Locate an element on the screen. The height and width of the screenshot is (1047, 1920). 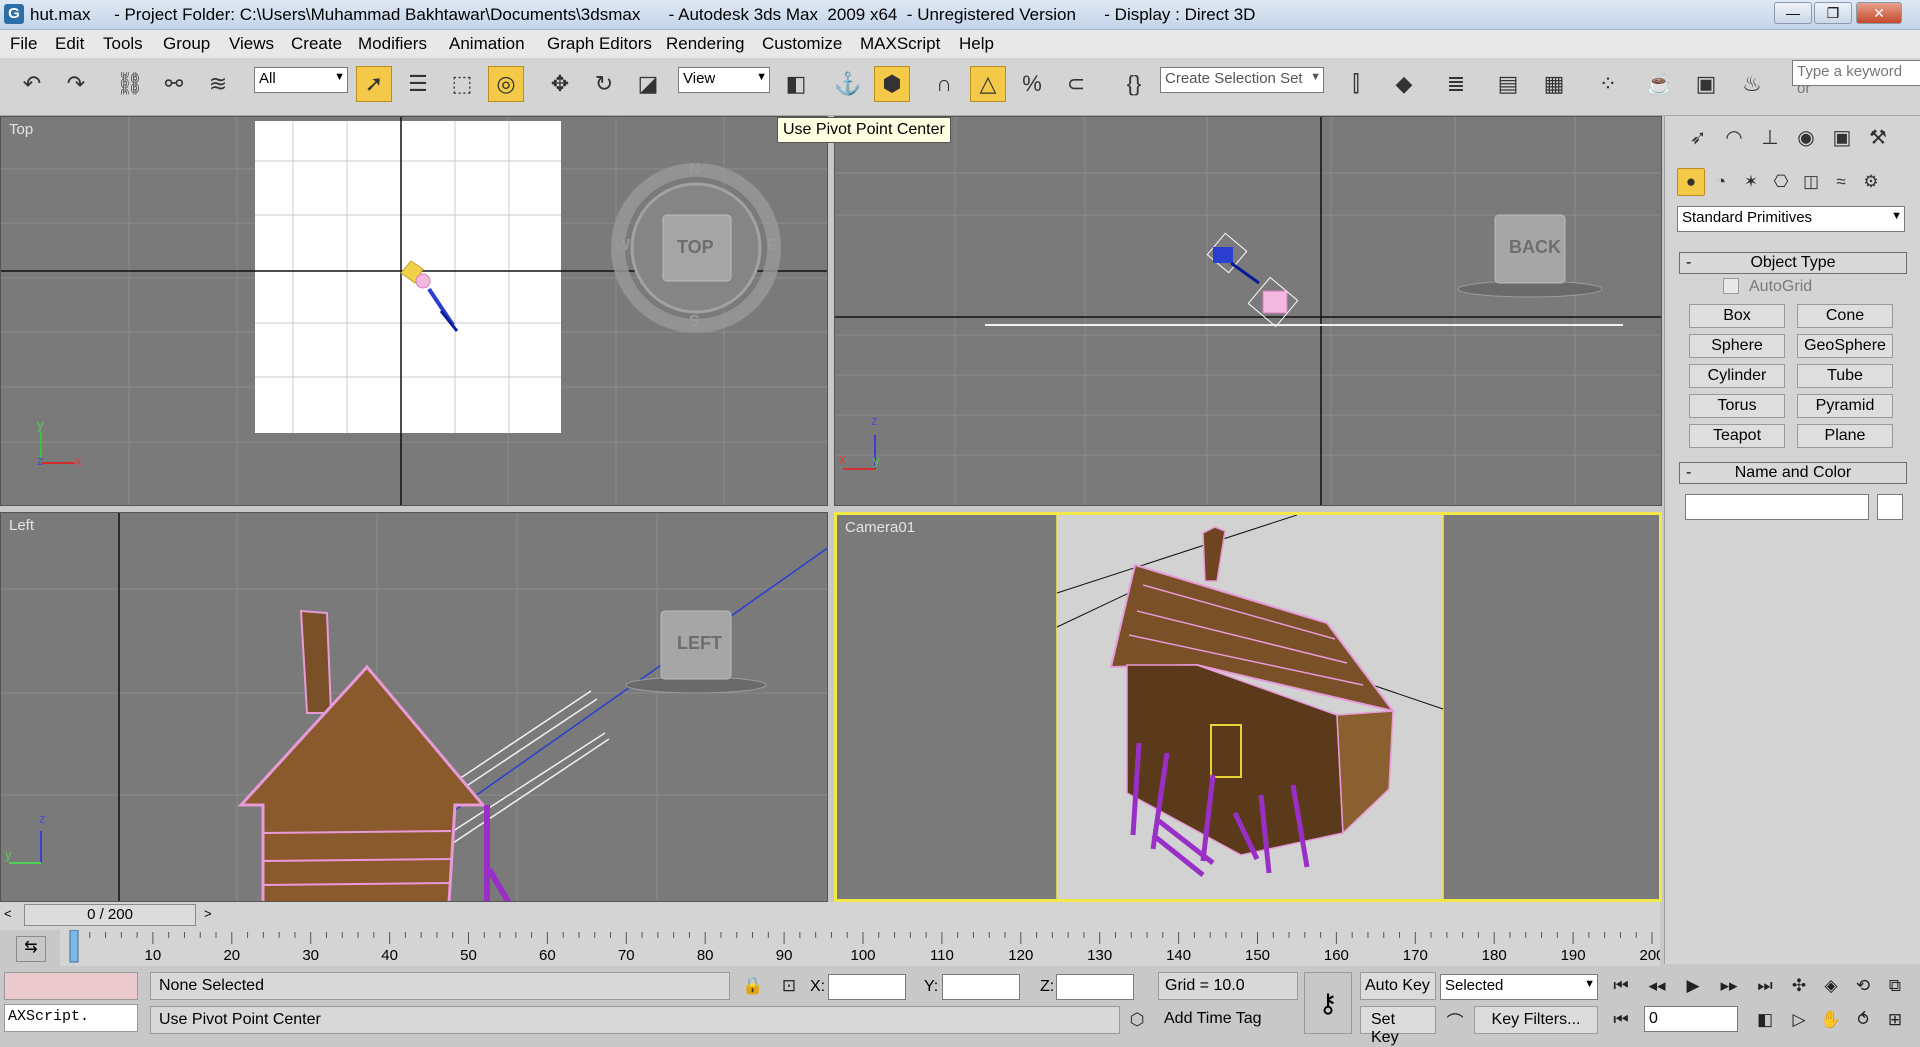
window-crossing-icon: ◎ is located at coordinates (506, 84).